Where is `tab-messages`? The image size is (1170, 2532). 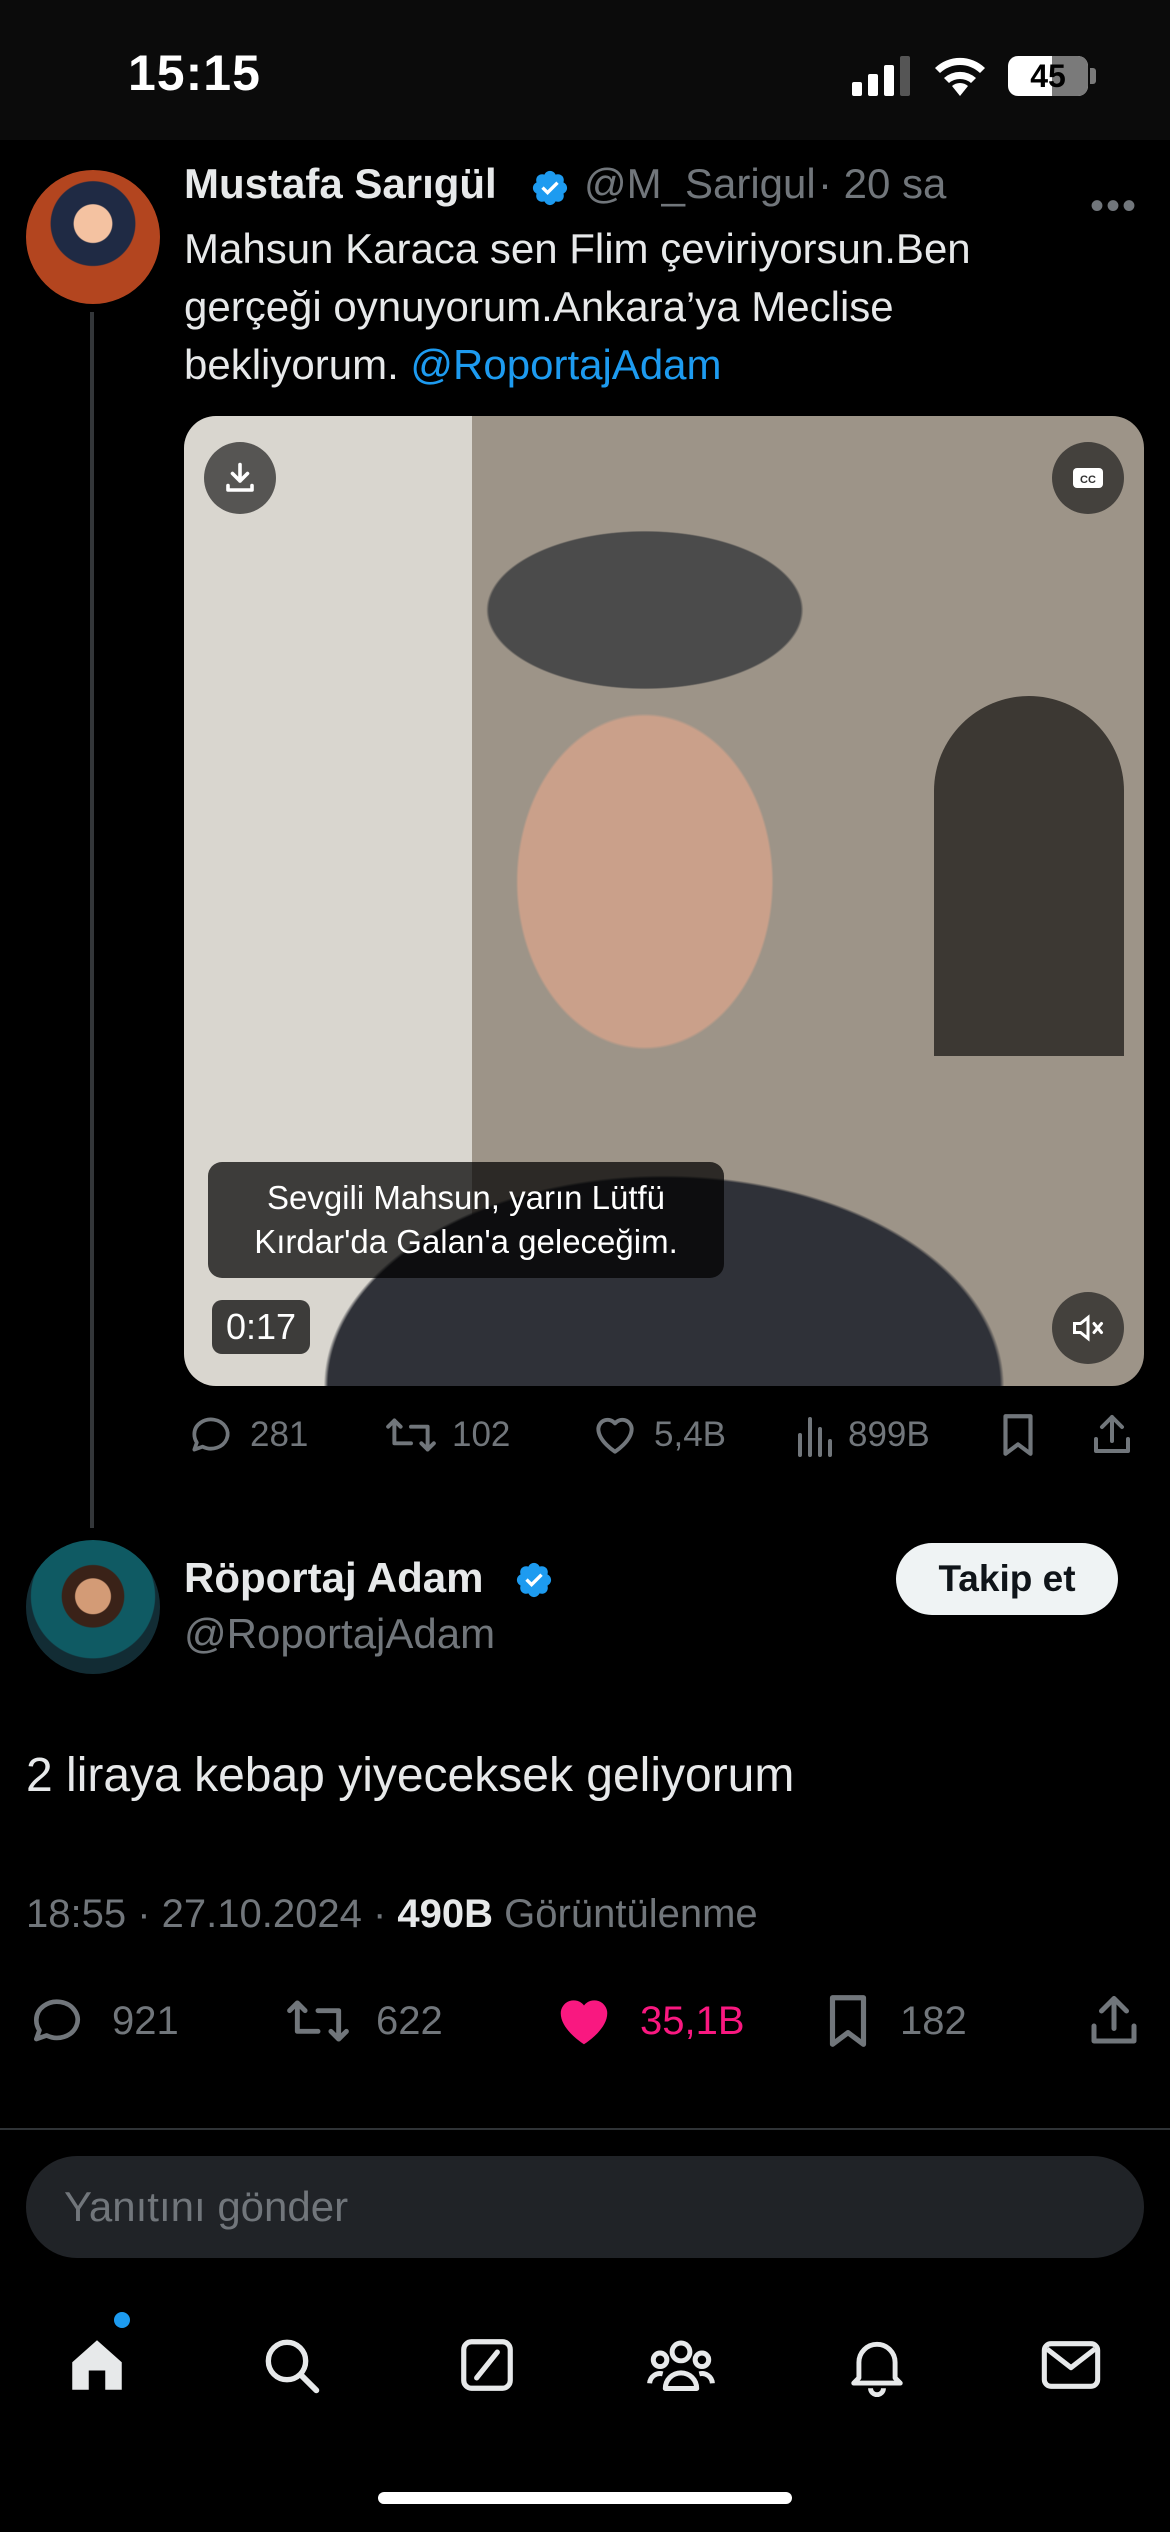
tab-messages is located at coordinates (1071, 2365).